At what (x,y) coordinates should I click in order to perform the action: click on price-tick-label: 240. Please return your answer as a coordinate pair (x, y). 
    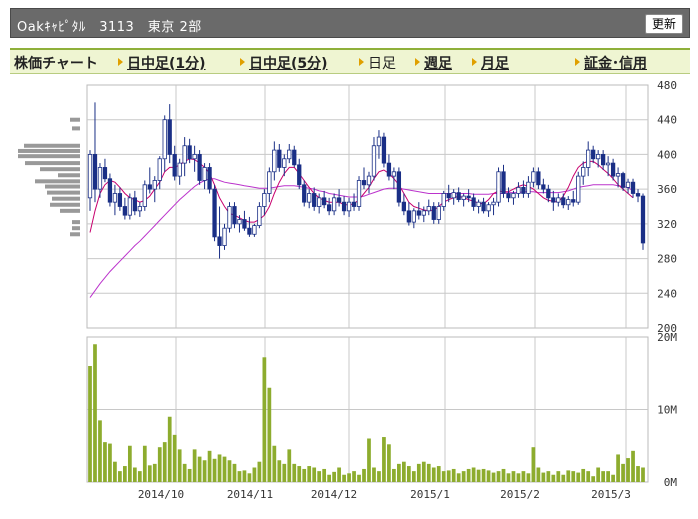
    Looking at the image, I should click on (667, 293).